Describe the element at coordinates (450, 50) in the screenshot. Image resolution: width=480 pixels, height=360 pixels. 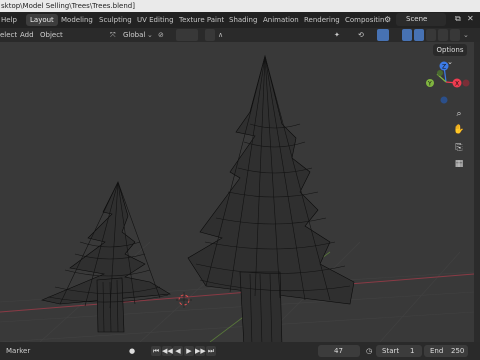
I see `options-label: Options` at that location.